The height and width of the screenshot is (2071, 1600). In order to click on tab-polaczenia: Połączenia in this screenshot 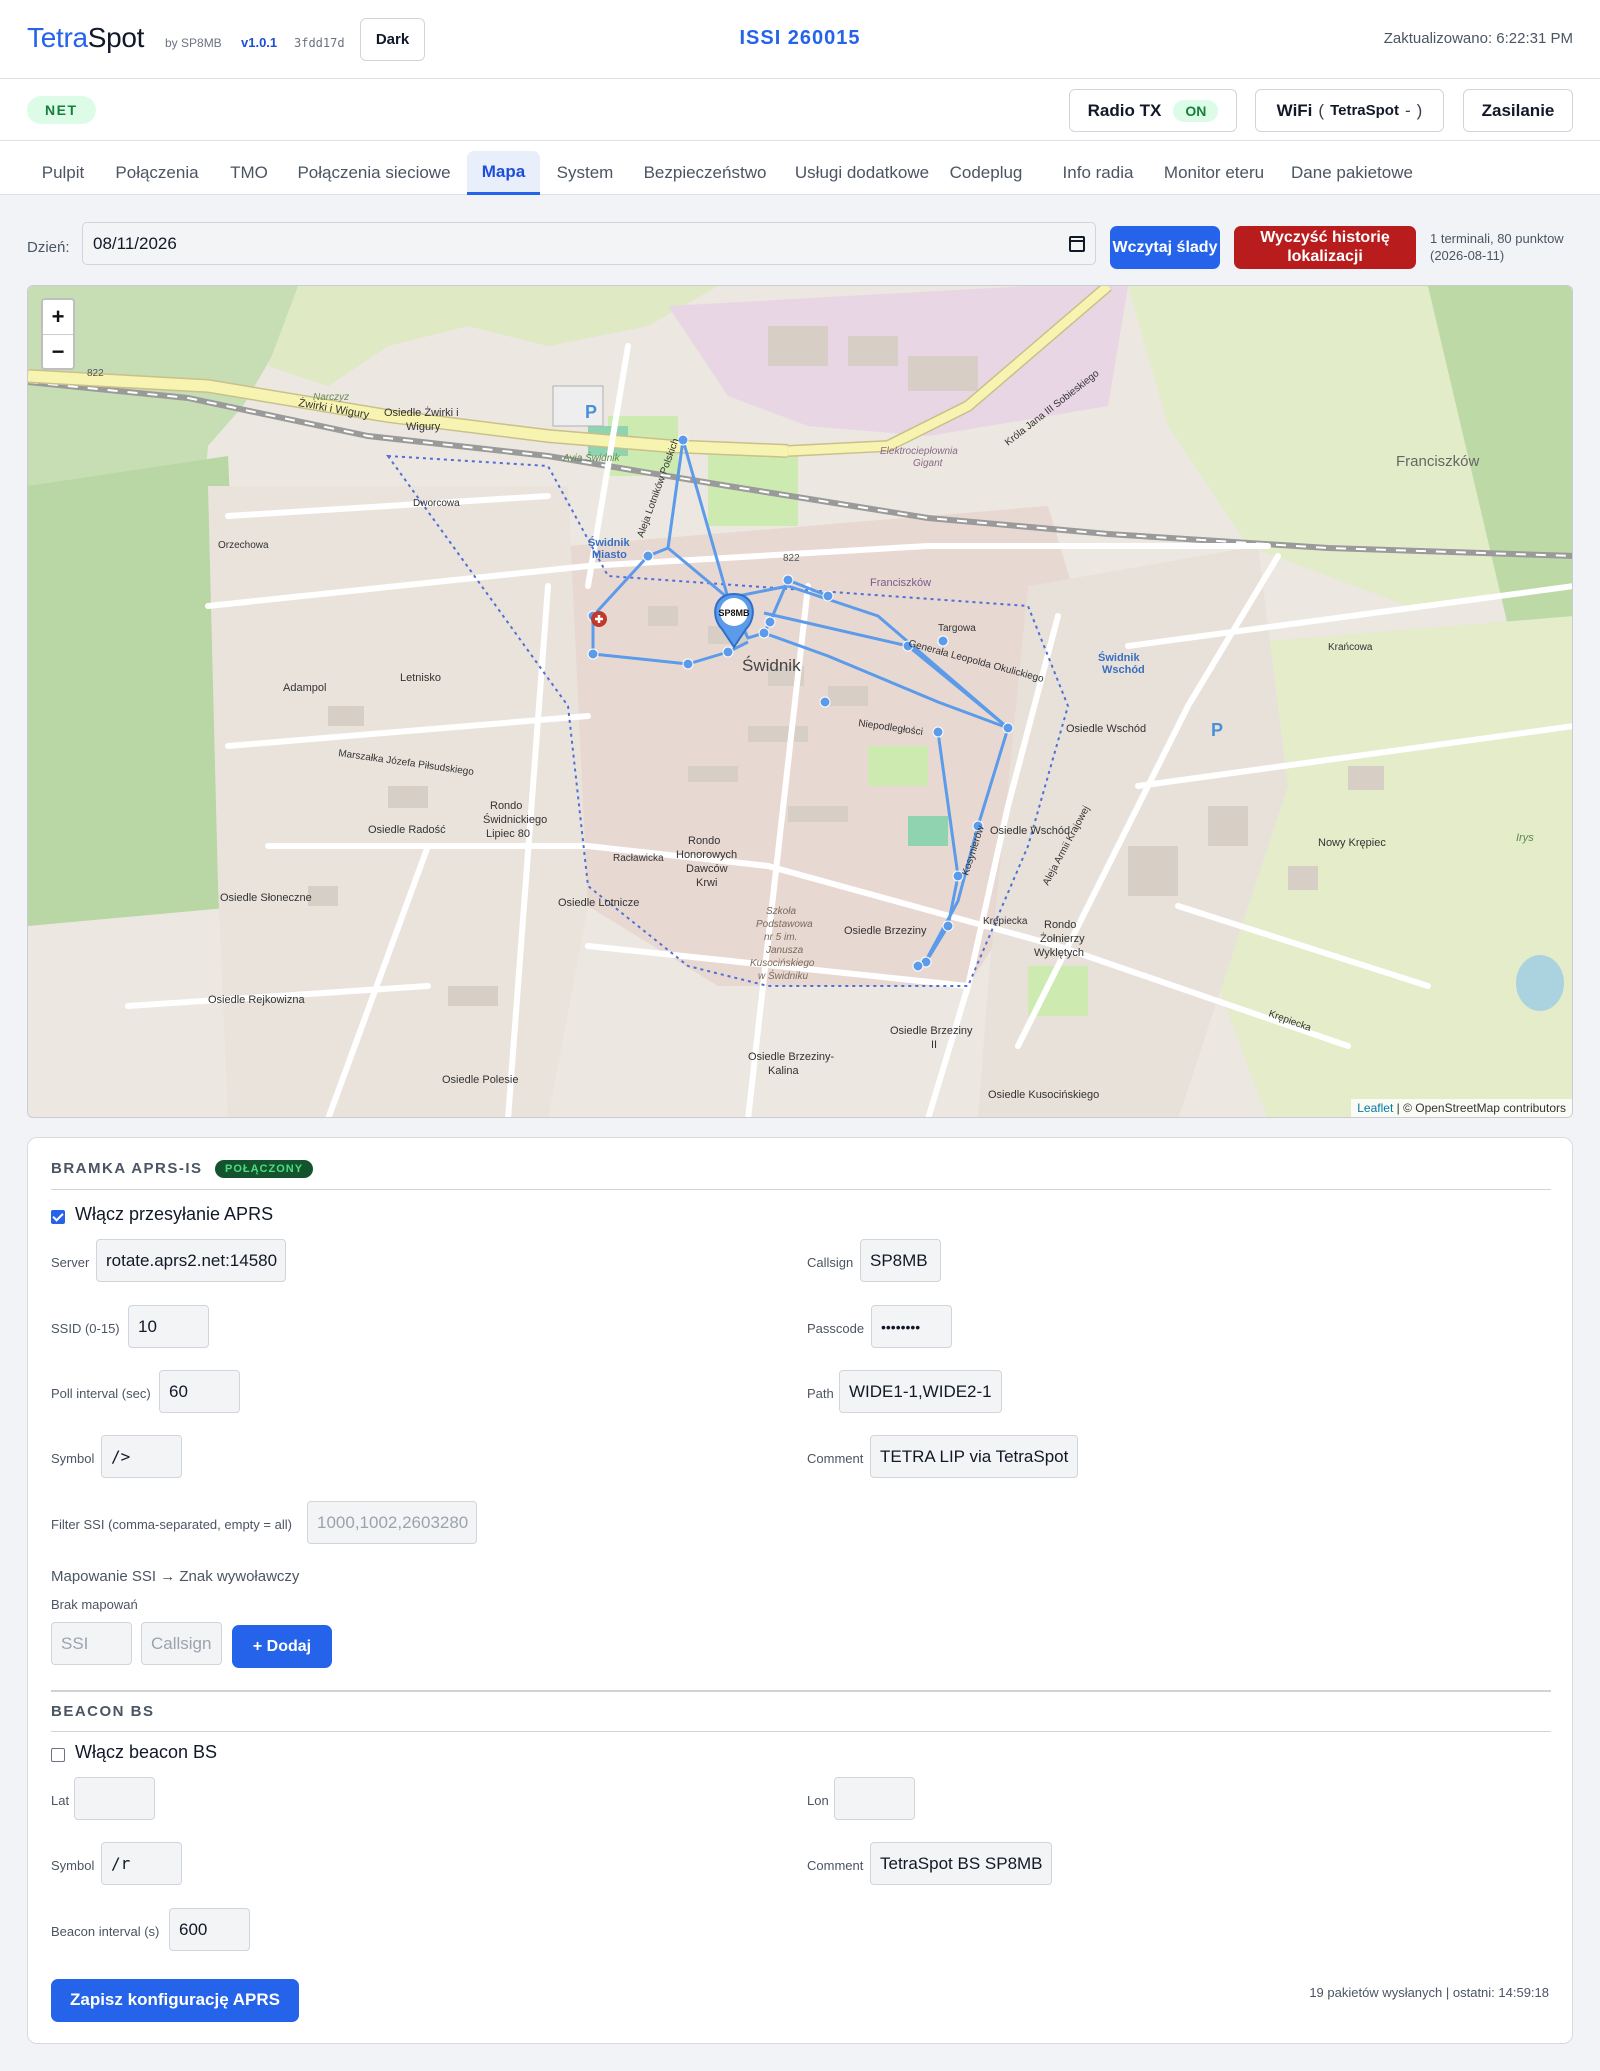, I will do `click(157, 173)`.